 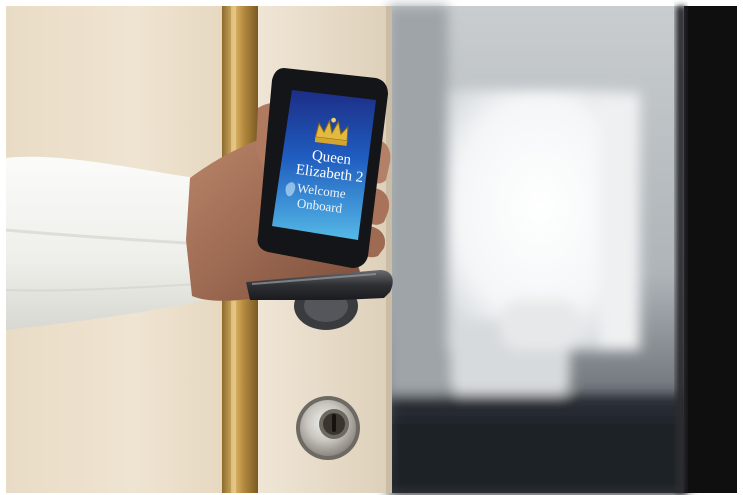 What do you see at coordinates (110, 243) in the screenshot?
I see `shirt-sleeve` at bounding box center [110, 243].